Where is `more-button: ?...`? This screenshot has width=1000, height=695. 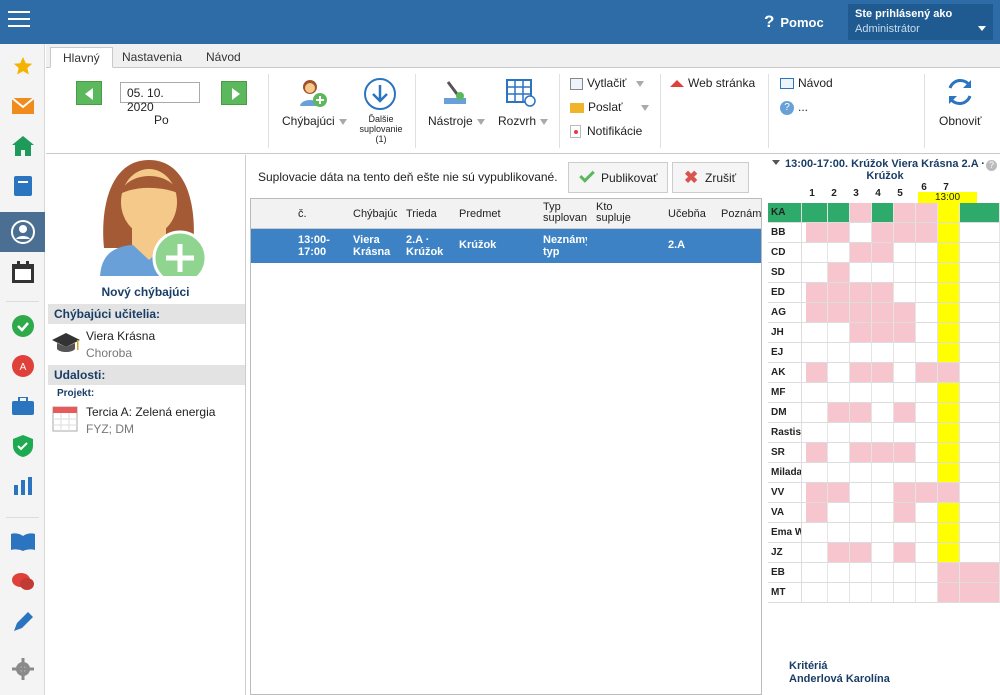 more-button: ?... is located at coordinates (794, 107).